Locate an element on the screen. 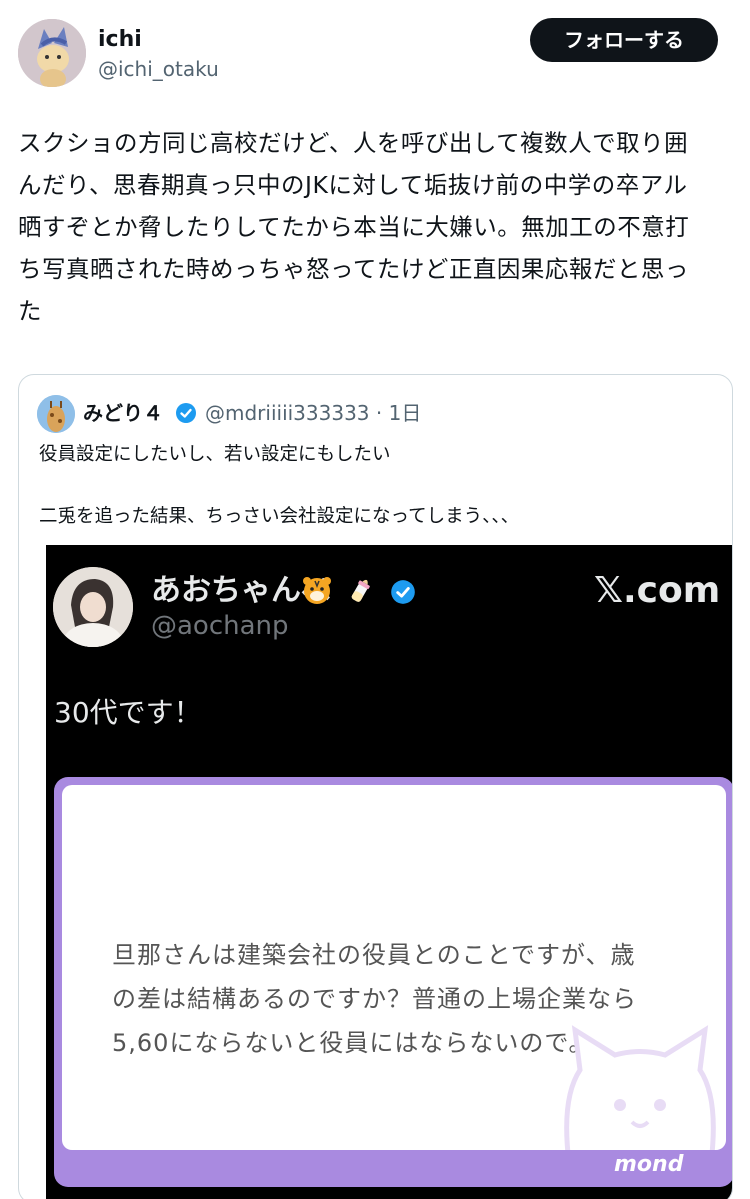  quoted-avatar is located at coordinates (56, 414).